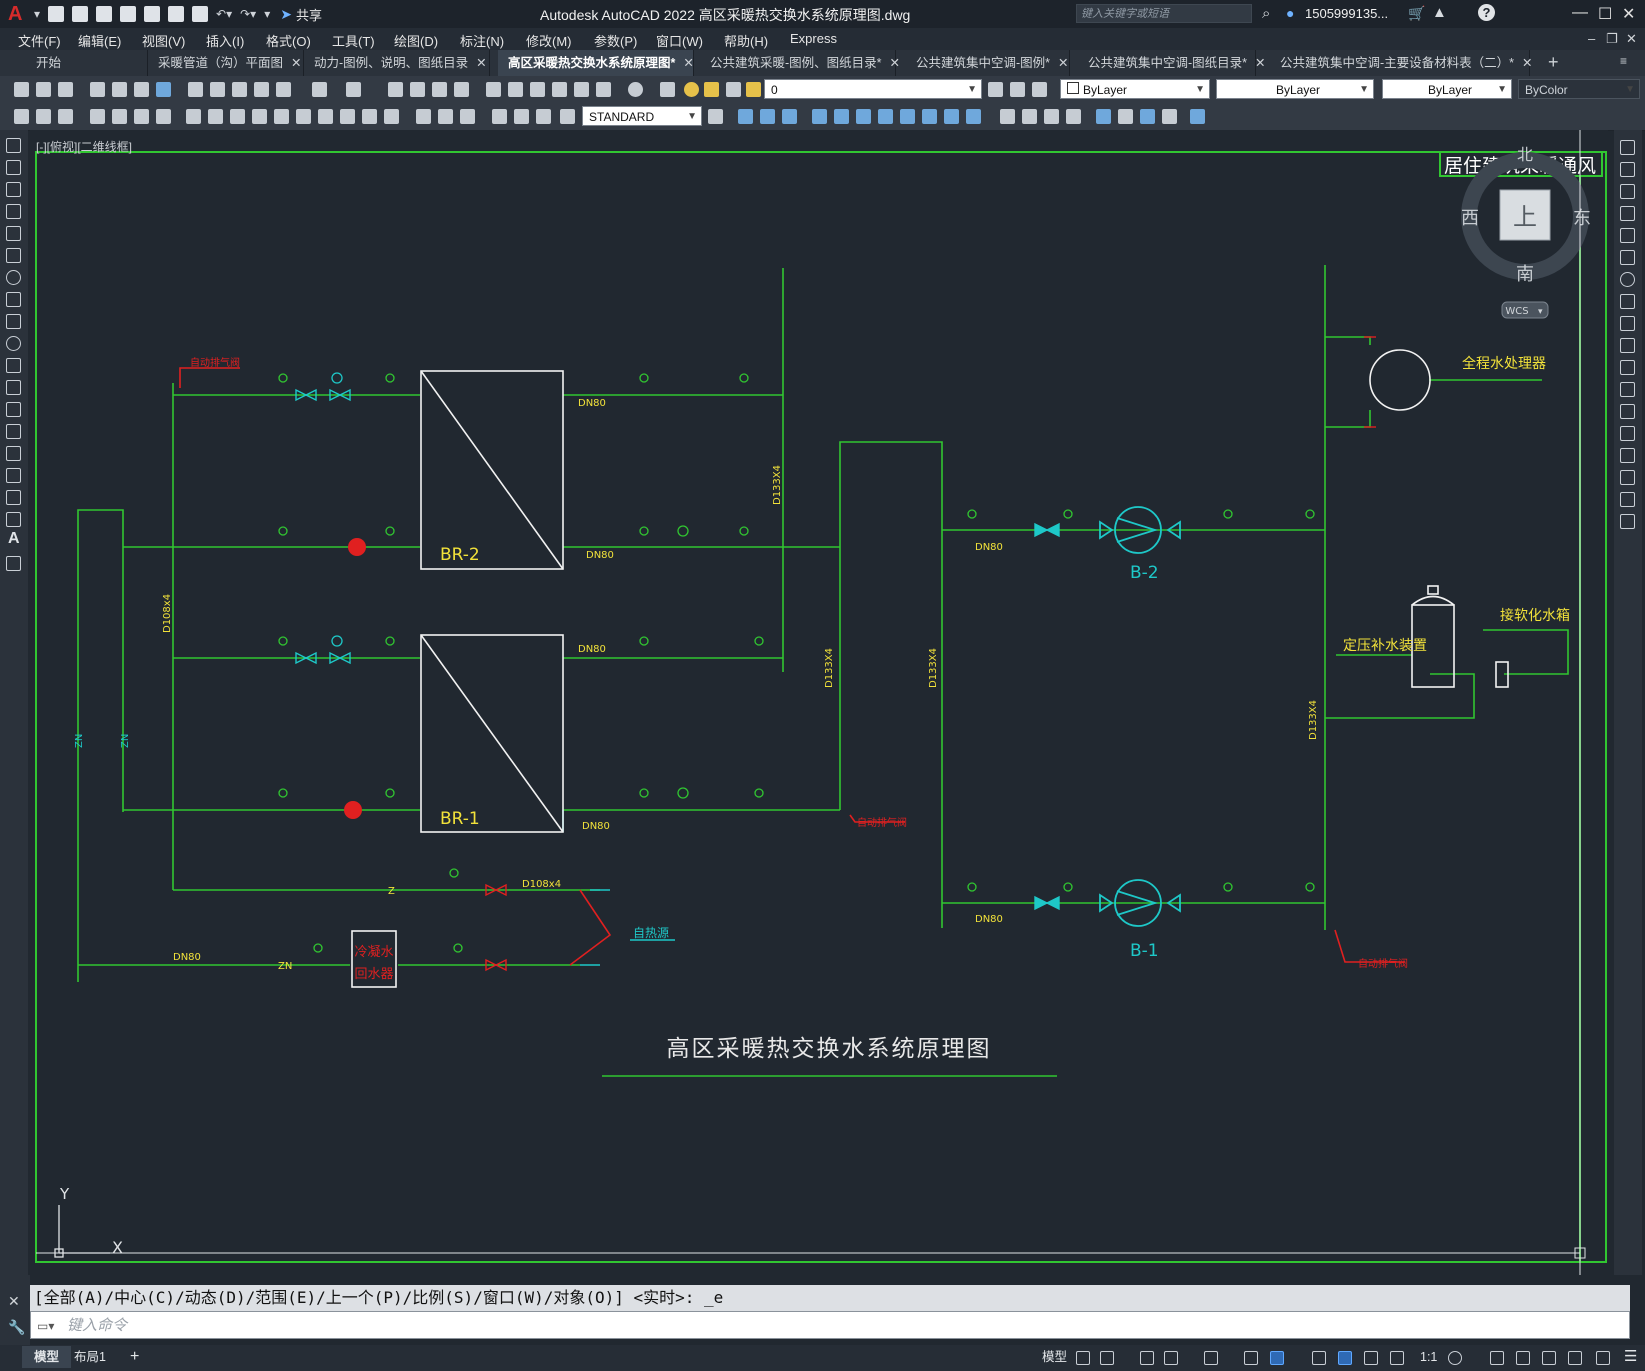  What do you see at coordinates (1591, 38) in the screenshot?
I see `doc-minimize-button: –` at bounding box center [1591, 38].